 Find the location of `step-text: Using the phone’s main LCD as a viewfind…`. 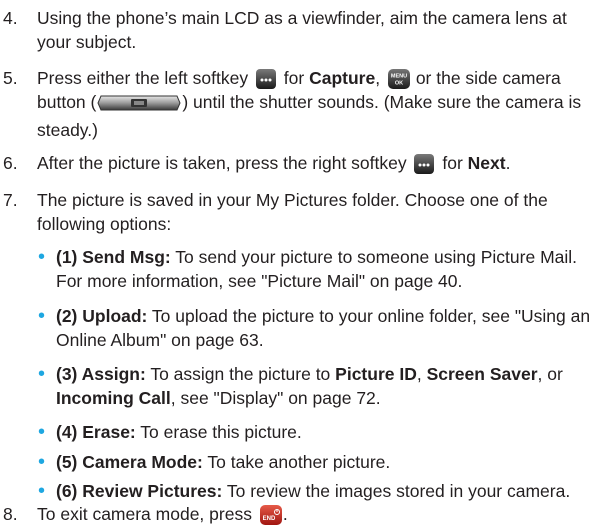

step-text: Using the phone’s main LCD as a viewfind… is located at coordinates (302, 30).